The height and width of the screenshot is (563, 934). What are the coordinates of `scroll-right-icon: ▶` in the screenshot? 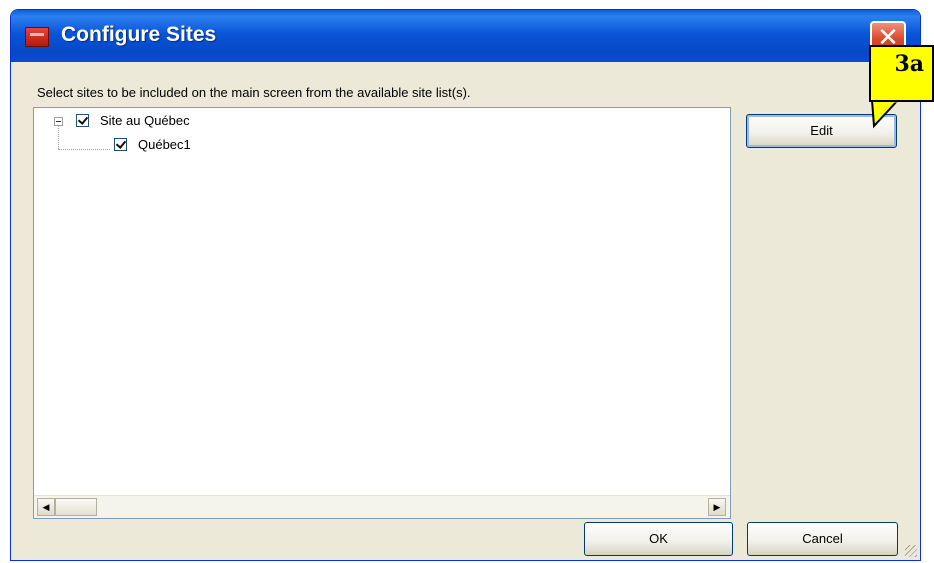 It's located at (717, 507).